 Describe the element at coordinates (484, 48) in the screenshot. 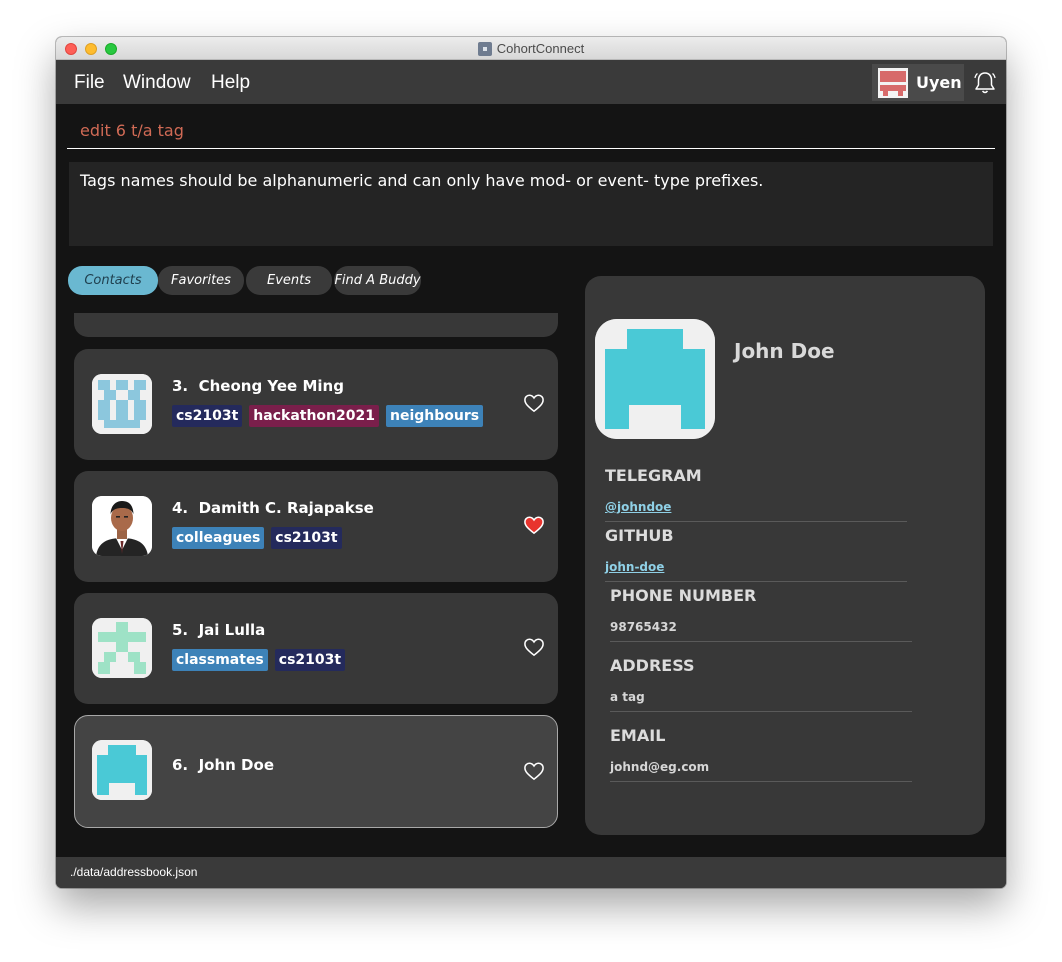

I see `app-icon` at that location.